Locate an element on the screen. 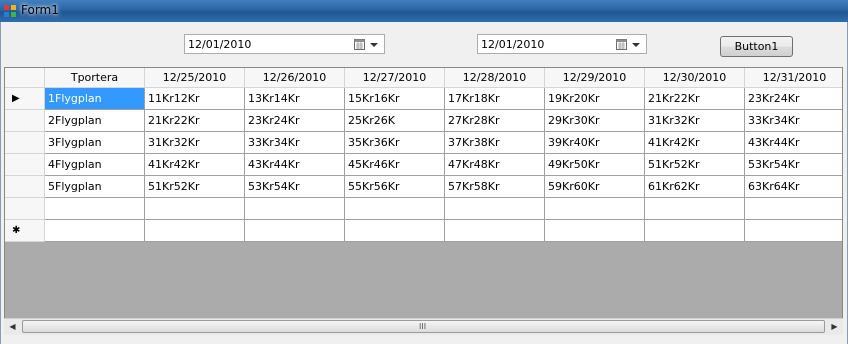  grid-cell: 45Kr46Kr is located at coordinates (395, 165).